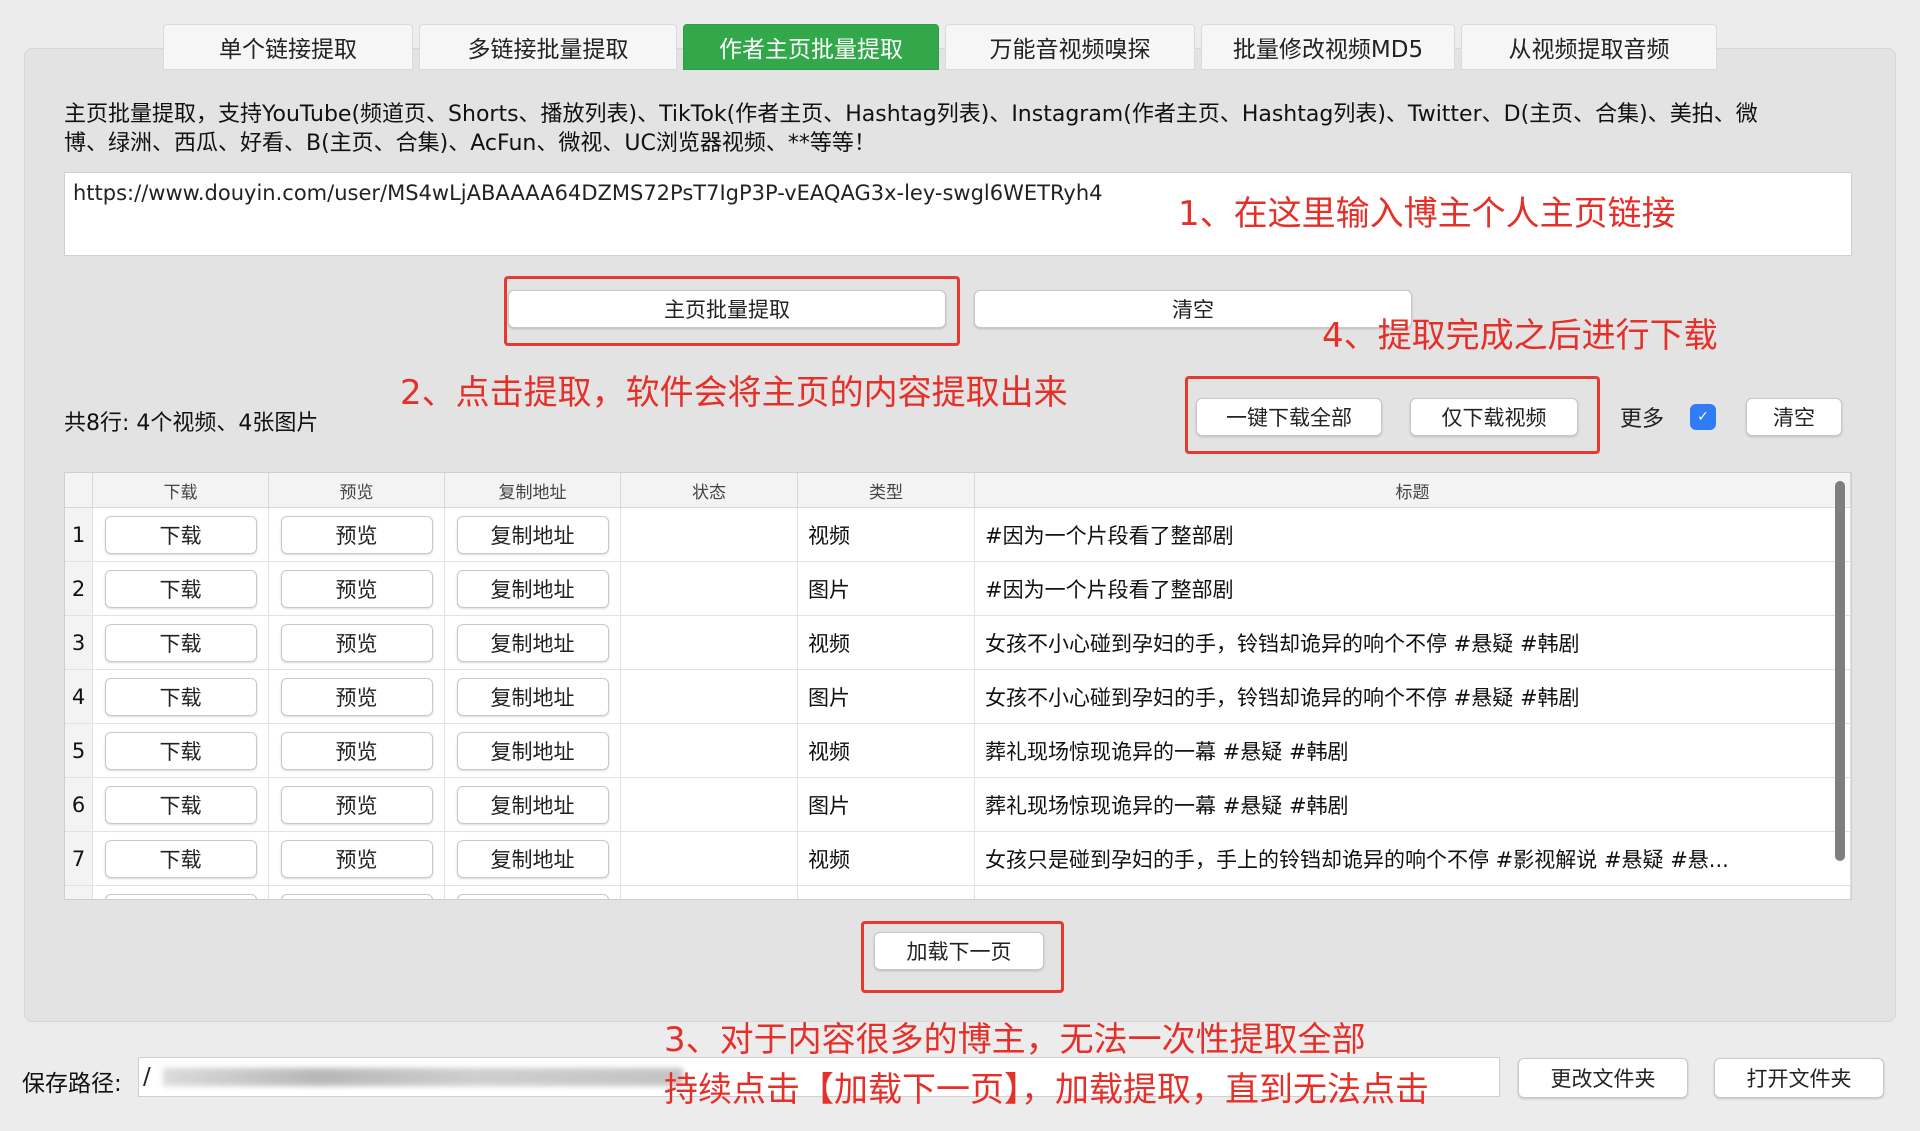 Image resolution: width=1920 pixels, height=1131 pixels. What do you see at coordinates (1603, 1078) in the screenshot?
I see `change-folder-button: 更改文件夹` at bounding box center [1603, 1078].